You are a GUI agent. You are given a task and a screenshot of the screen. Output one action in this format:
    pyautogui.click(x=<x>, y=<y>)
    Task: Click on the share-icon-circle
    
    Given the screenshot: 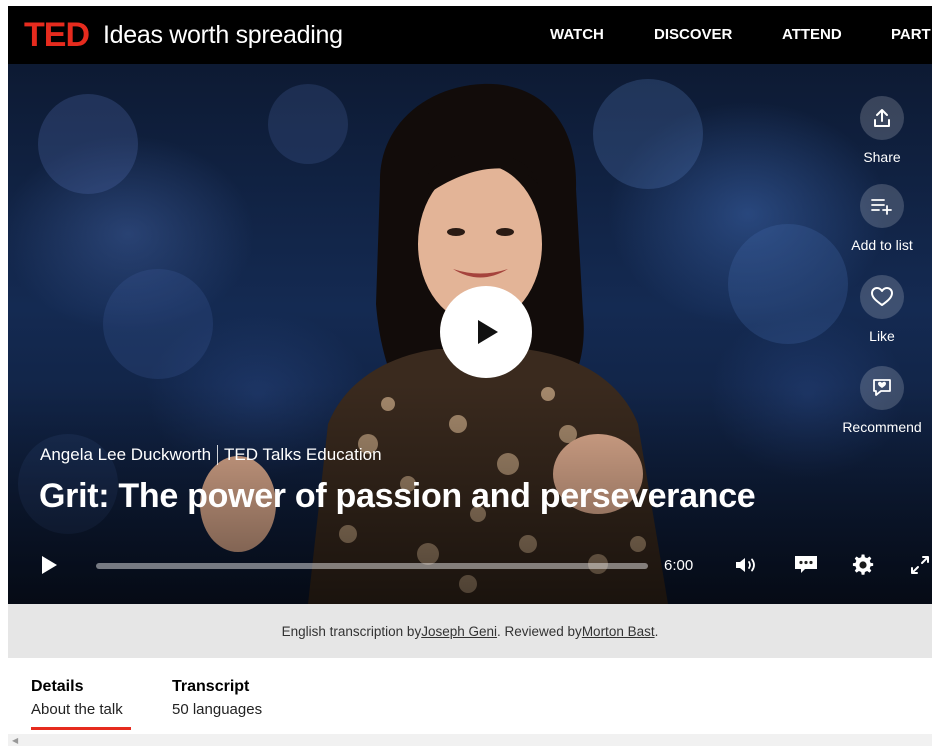 What is the action you would take?
    pyautogui.click(x=882, y=118)
    